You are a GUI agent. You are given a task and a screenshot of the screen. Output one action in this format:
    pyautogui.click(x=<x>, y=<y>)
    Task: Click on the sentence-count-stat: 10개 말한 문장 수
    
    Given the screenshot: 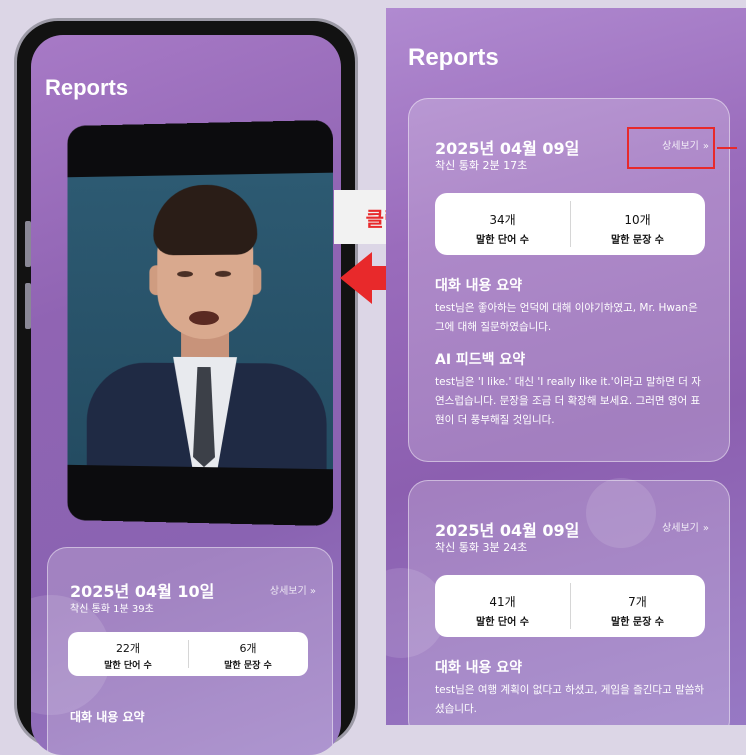 What is the action you would take?
    pyautogui.click(x=637, y=219)
    